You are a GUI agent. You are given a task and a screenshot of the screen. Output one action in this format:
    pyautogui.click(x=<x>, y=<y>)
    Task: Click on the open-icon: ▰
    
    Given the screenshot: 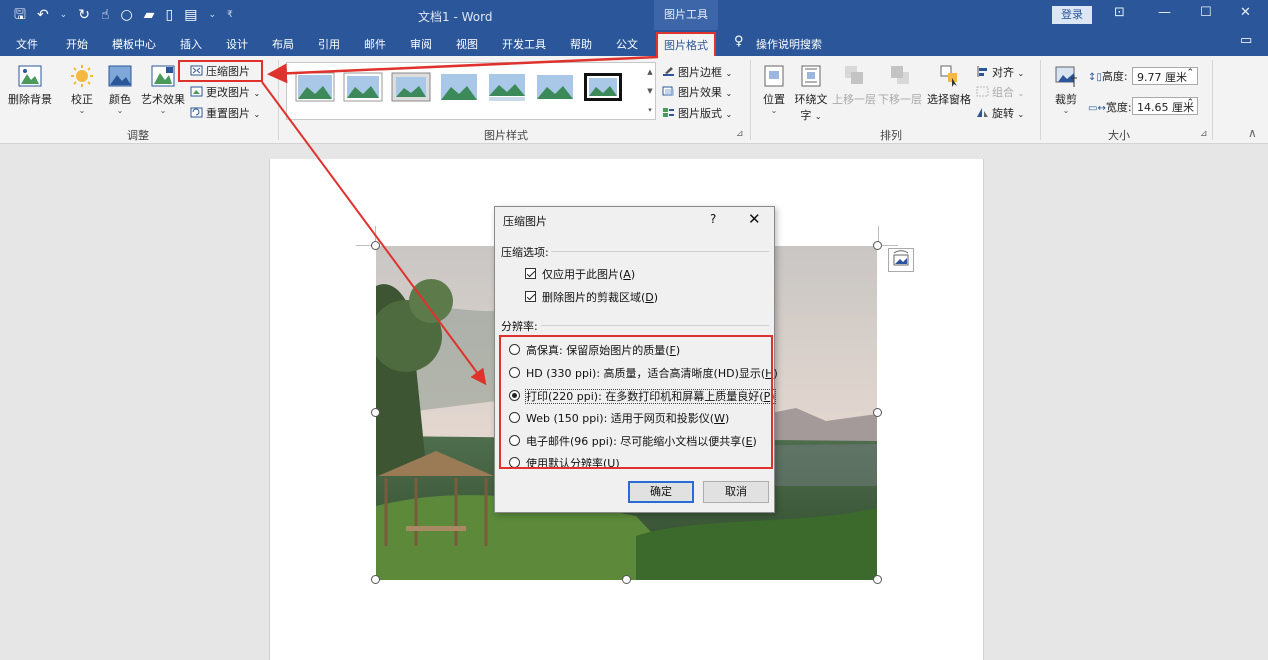 What is the action you would take?
    pyautogui.click(x=149, y=15)
    